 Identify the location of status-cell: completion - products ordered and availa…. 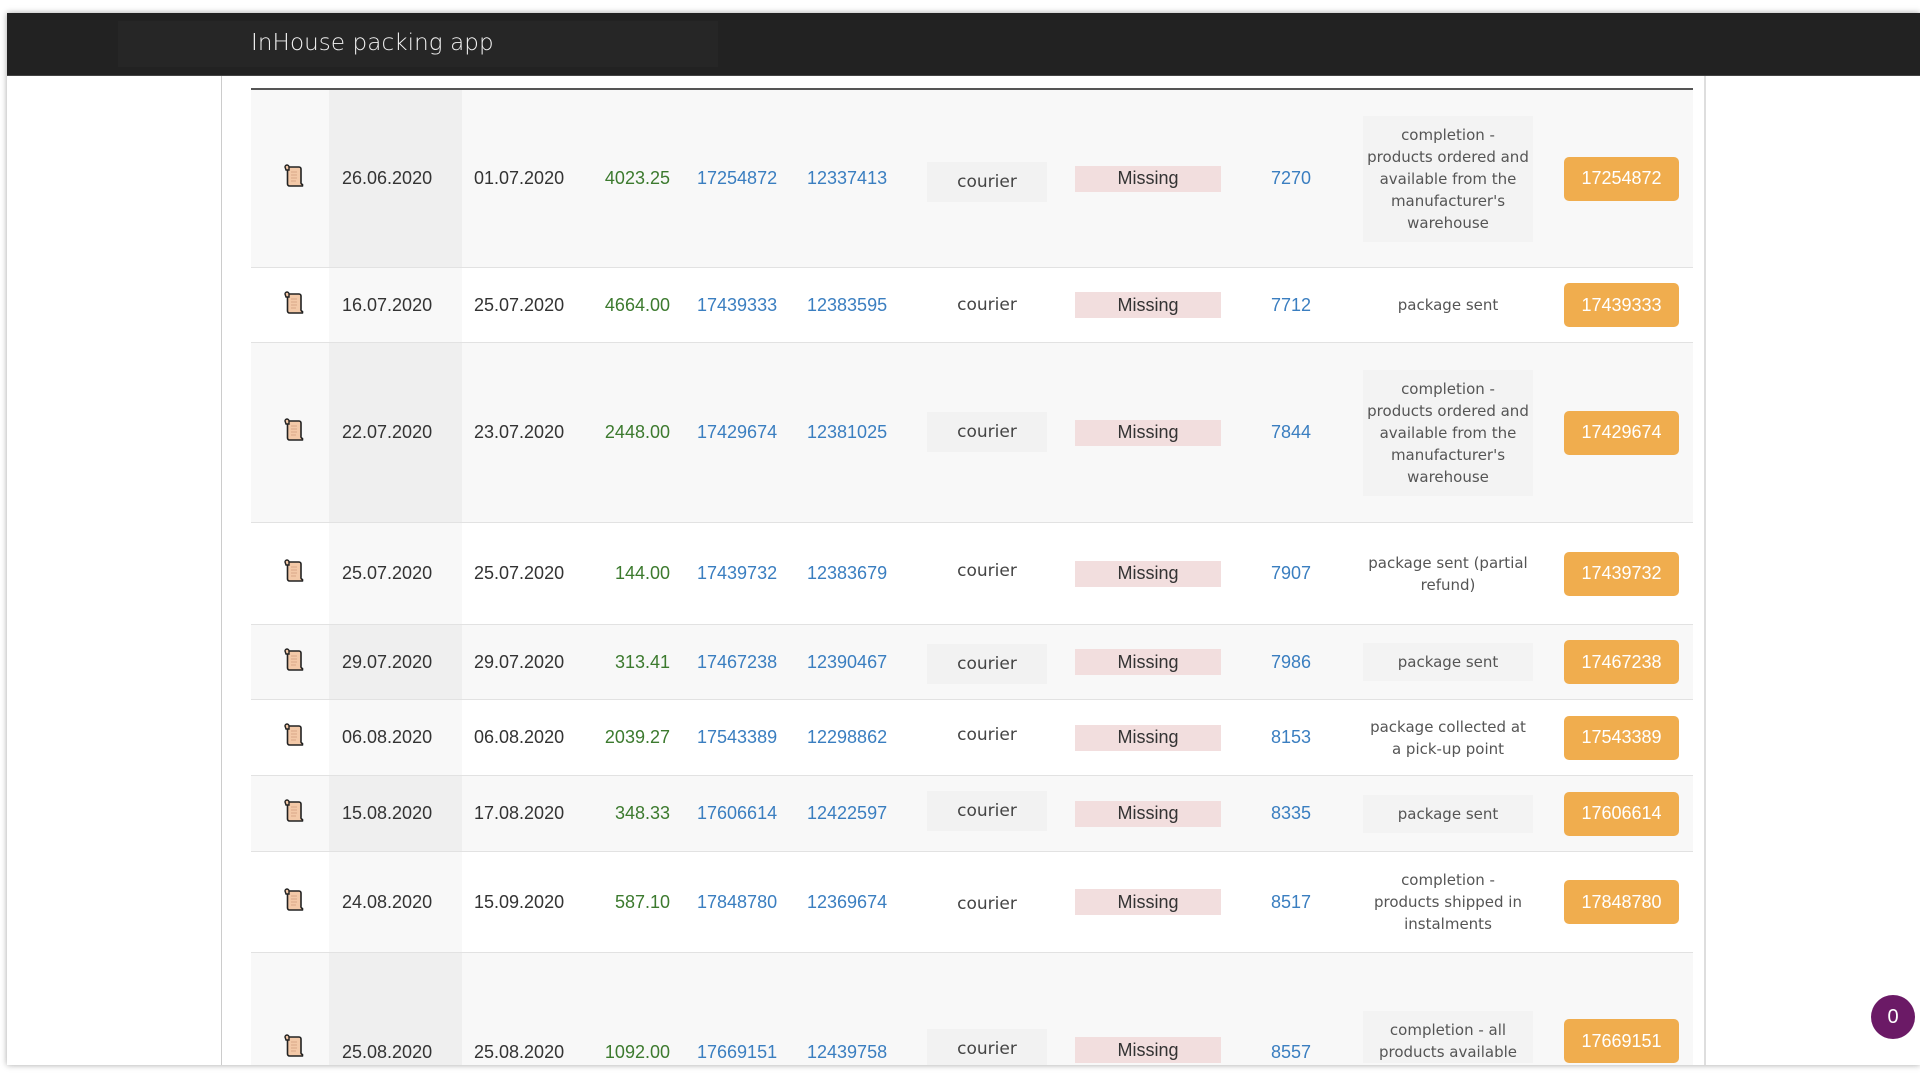
(1448, 178).